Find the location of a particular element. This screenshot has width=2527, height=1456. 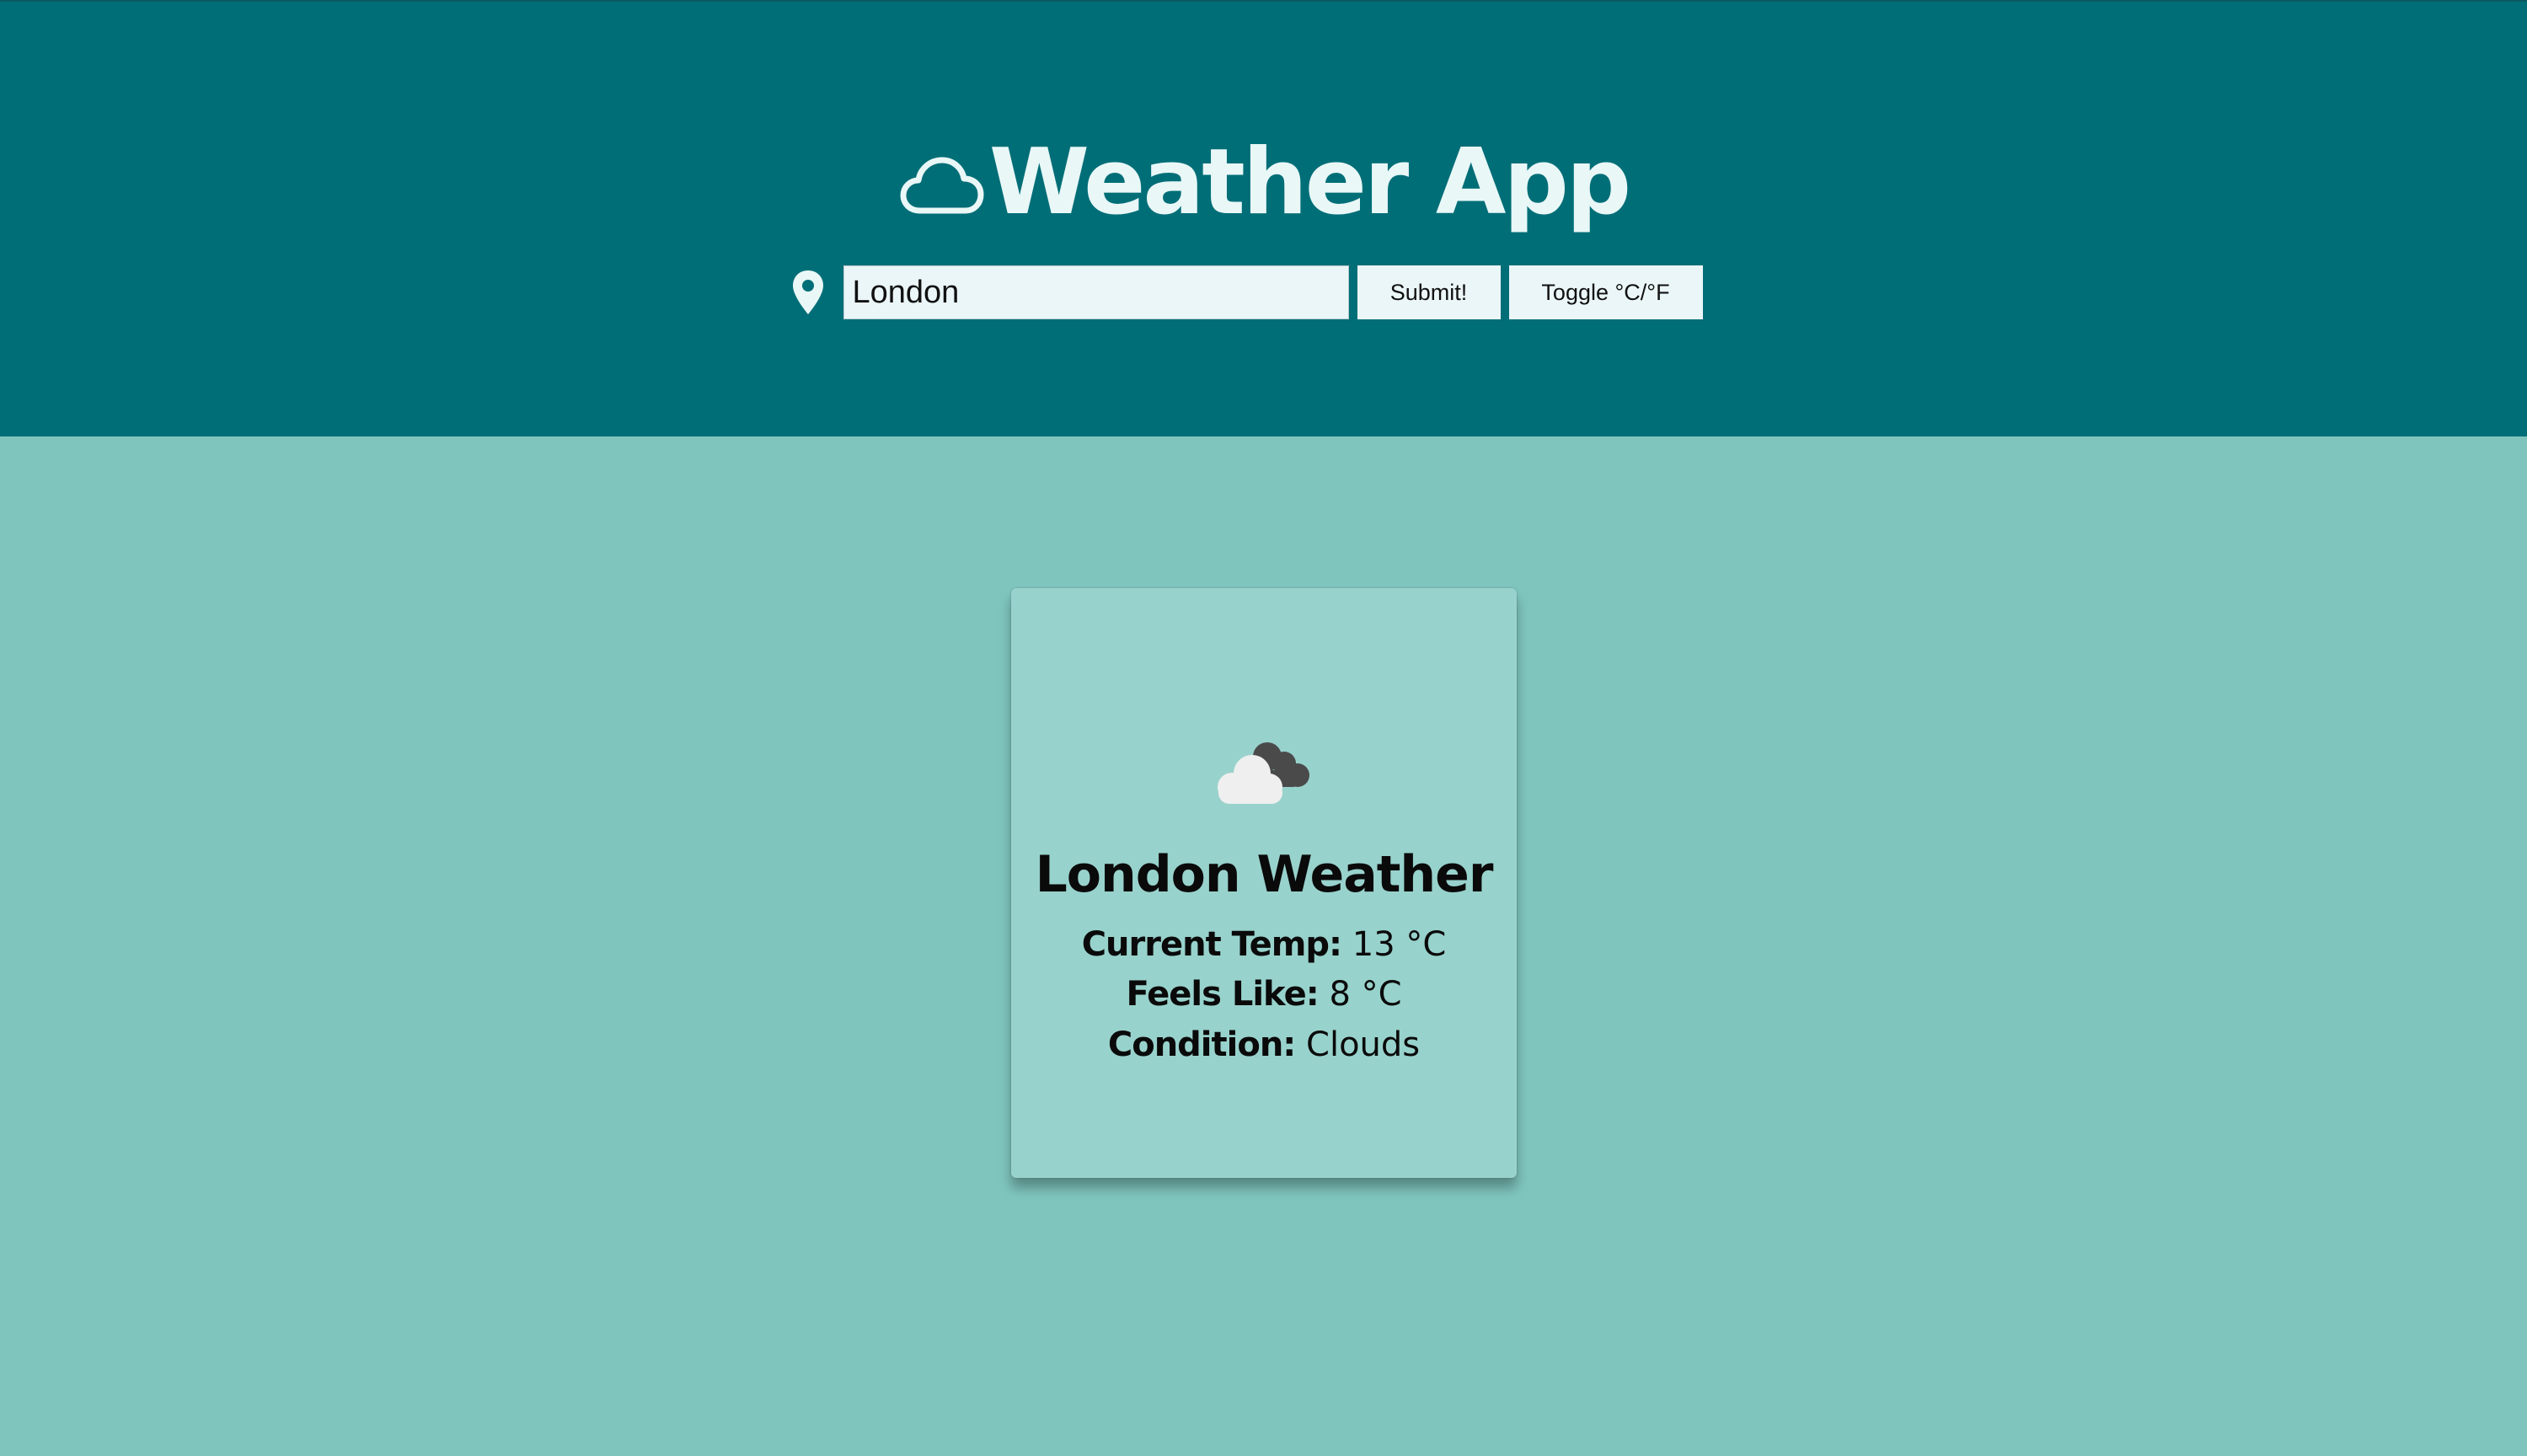

toggle-unit-button: Toggle °C/°F is located at coordinates (1605, 292).